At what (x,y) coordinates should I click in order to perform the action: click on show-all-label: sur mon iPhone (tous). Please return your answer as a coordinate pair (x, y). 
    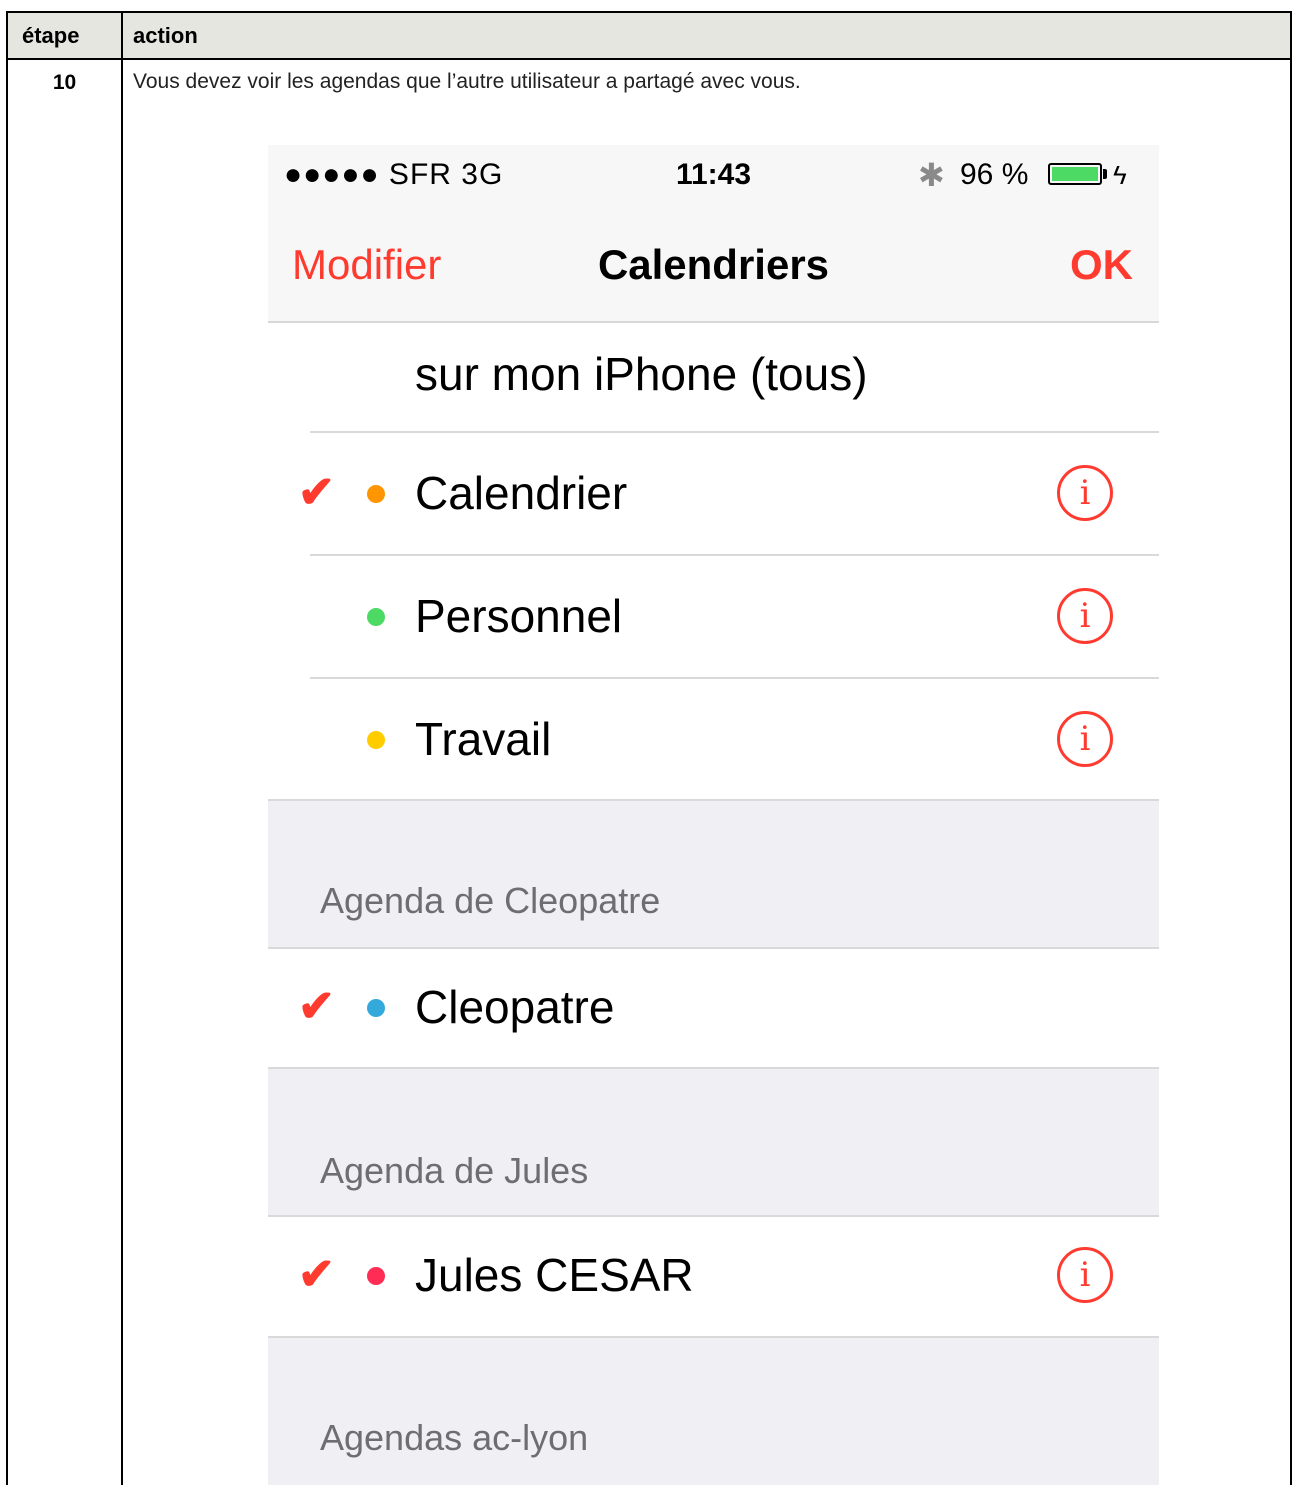
    Looking at the image, I should click on (641, 374).